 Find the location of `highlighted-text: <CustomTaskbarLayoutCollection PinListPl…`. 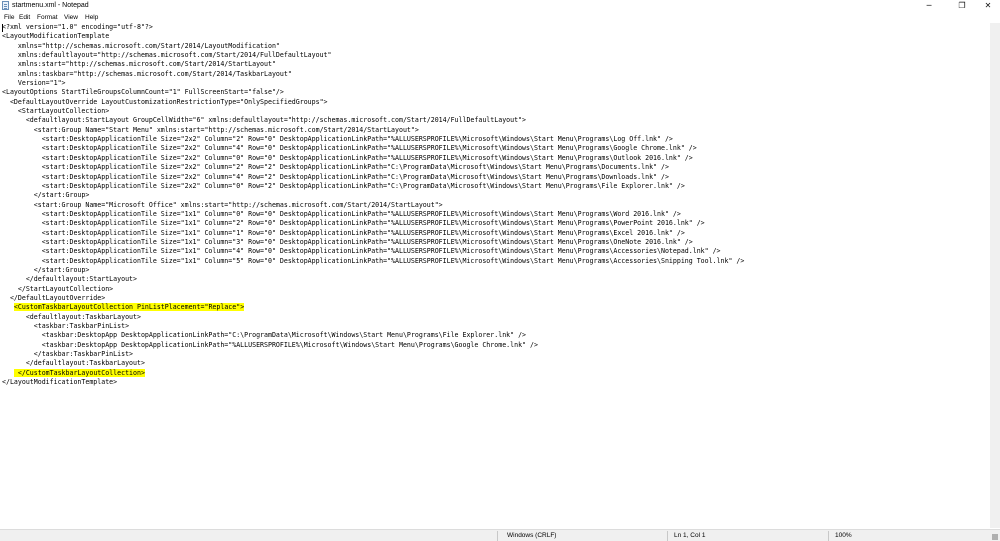

highlighted-text: <CustomTaskbarLayoutCollection PinListPl… is located at coordinates (129, 307).